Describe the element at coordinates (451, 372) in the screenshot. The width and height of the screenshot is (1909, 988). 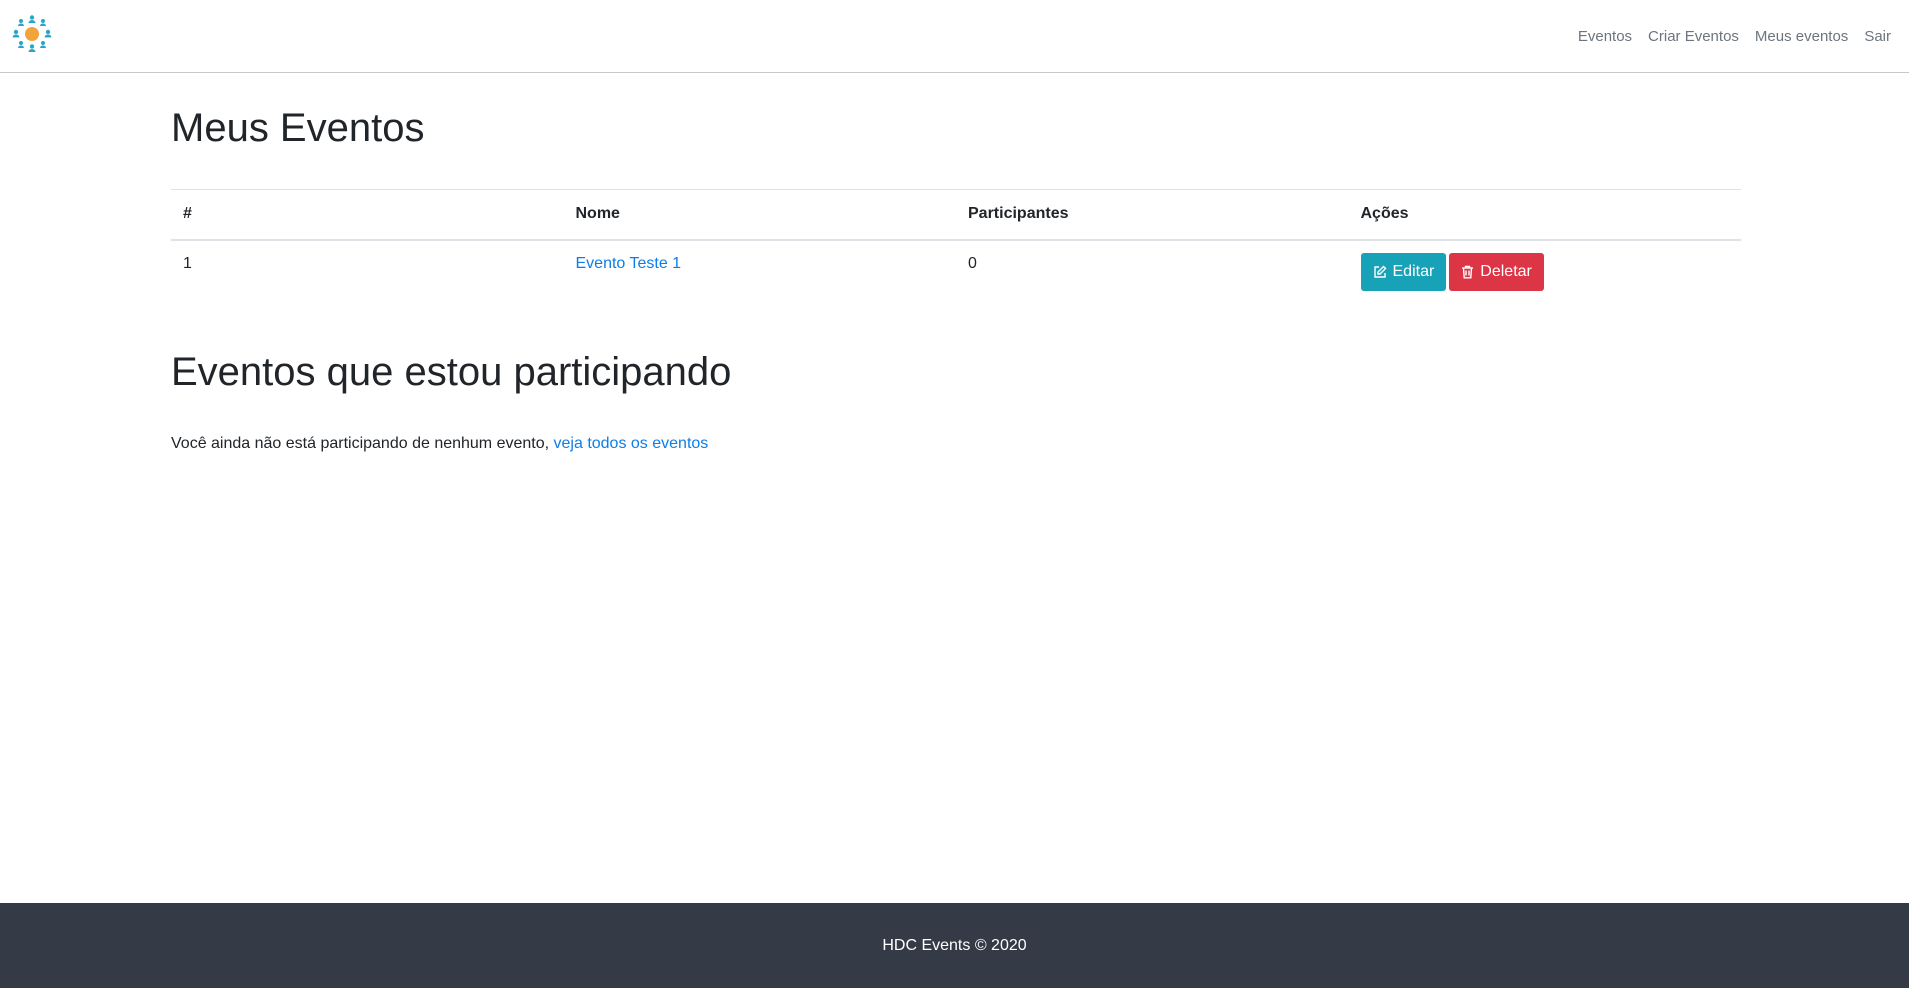
I see `participating-title: Eventos que estou participando` at that location.